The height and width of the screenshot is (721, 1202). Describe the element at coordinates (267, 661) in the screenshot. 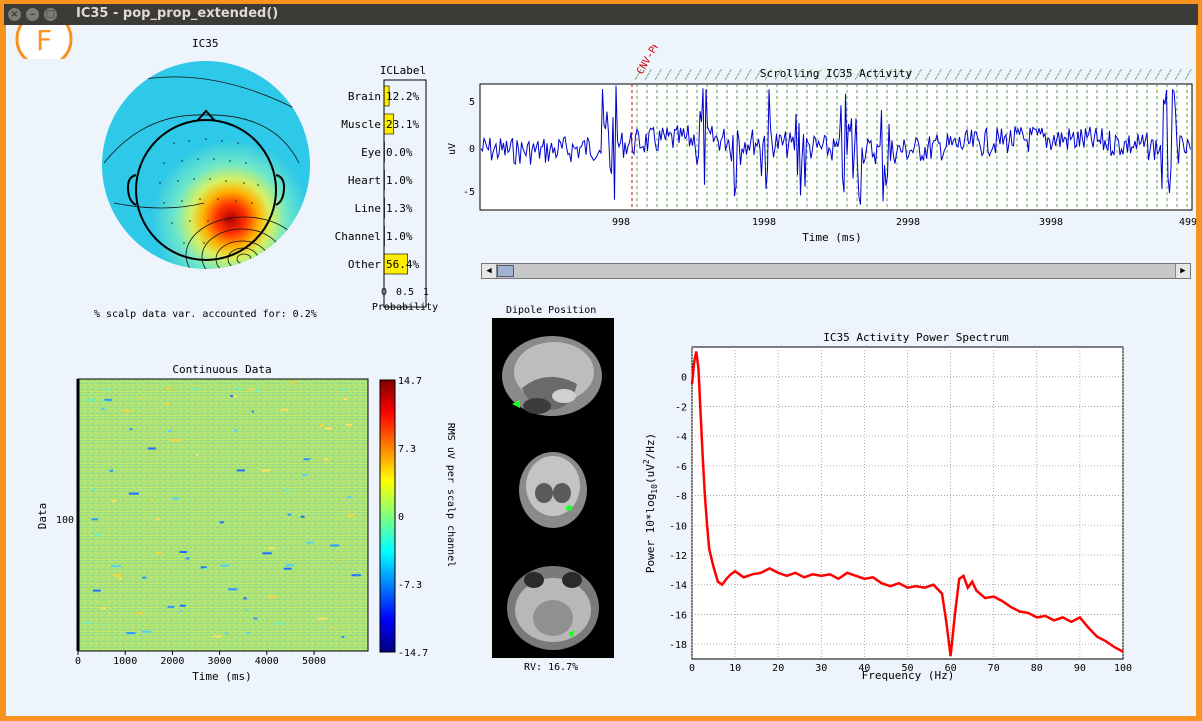

I see `erpimage-xtick: 4000` at that location.